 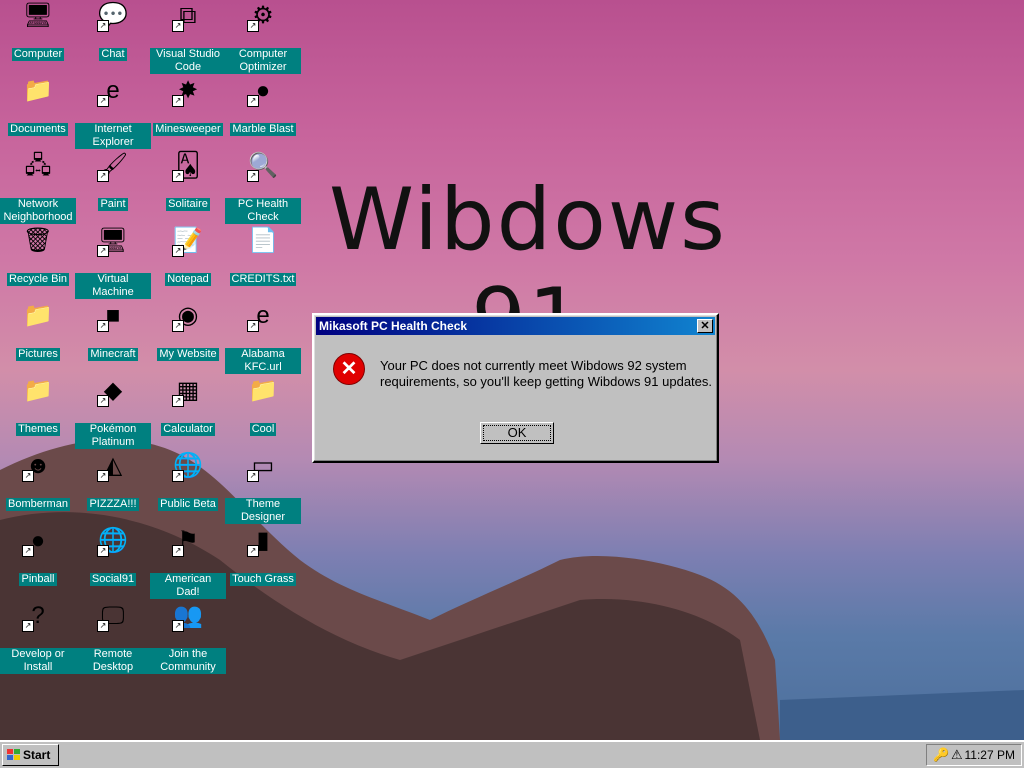 I want to click on desktop-icon: 🌐 ↗ Social91, so click(x=113, y=555).